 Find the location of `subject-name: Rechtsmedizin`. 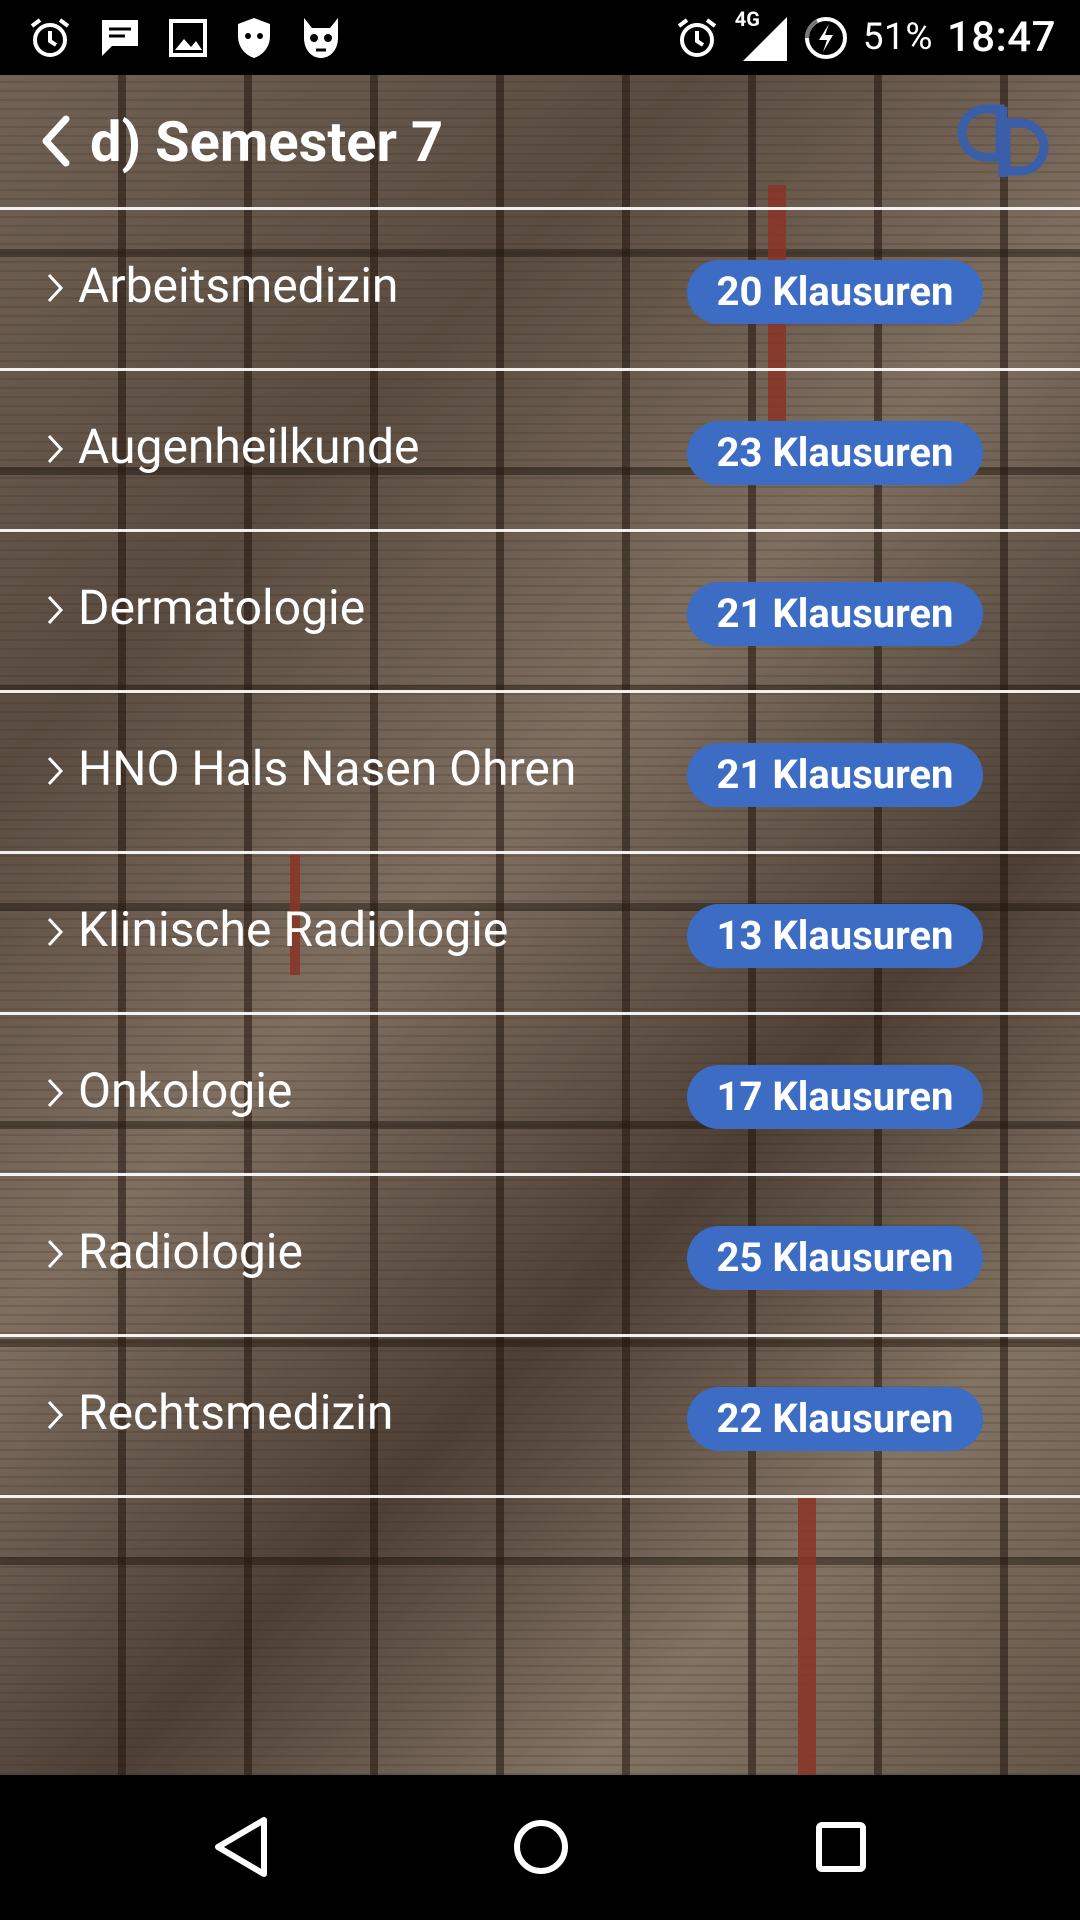

subject-name: Rechtsmedizin is located at coordinates (236, 1412).